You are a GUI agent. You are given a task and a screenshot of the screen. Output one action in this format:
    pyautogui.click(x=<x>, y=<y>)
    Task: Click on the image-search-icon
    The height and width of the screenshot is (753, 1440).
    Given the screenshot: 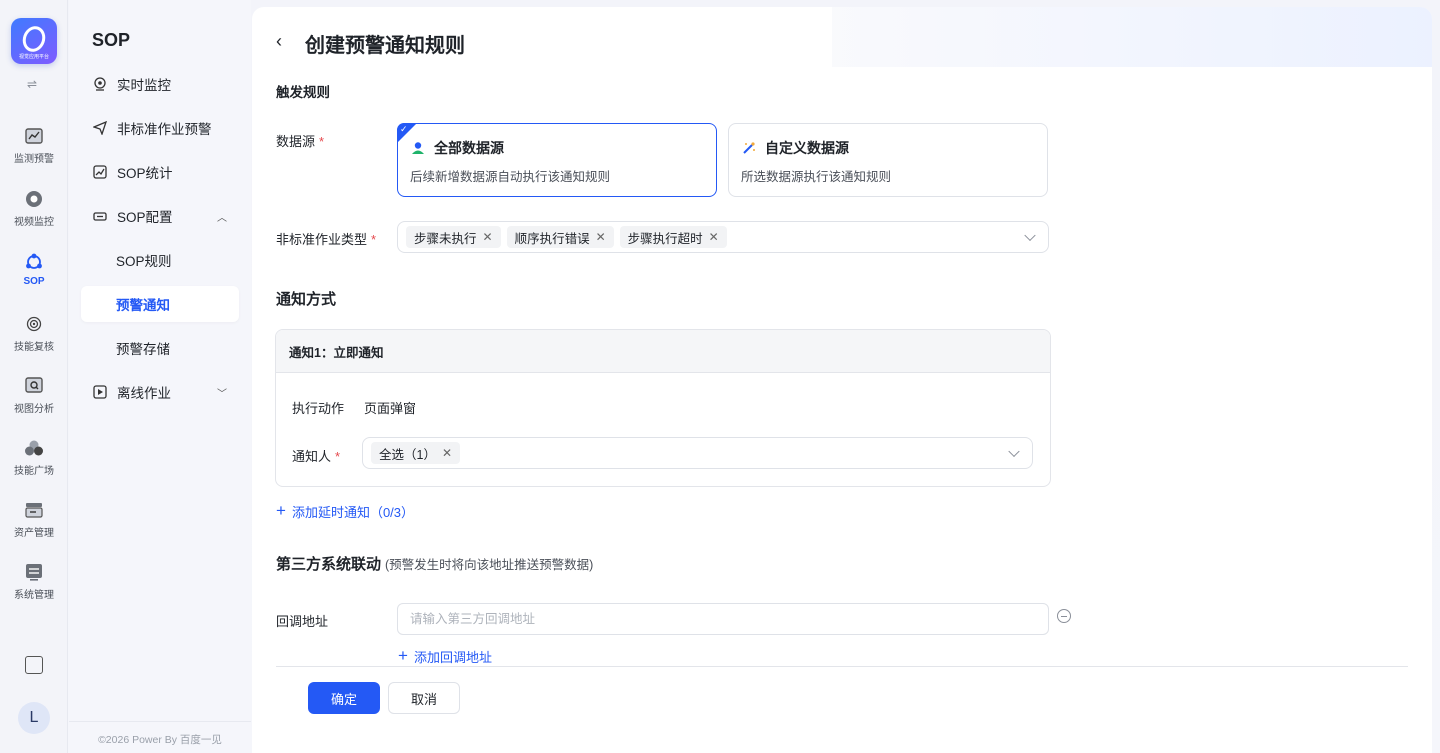 What is the action you would take?
    pyautogui.click(x=34, y=386)
    